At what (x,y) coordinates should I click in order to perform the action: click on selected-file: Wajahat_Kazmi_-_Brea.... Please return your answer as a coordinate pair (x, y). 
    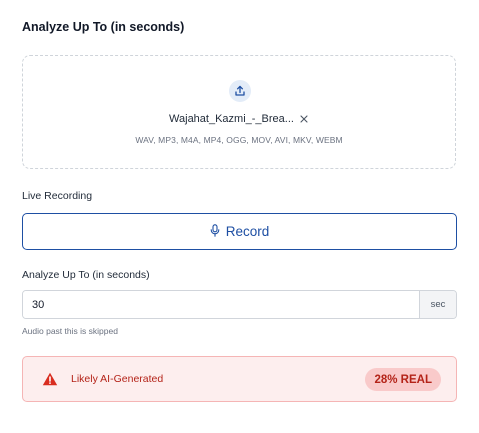
    Looking at the image, I should click on (239, 119).